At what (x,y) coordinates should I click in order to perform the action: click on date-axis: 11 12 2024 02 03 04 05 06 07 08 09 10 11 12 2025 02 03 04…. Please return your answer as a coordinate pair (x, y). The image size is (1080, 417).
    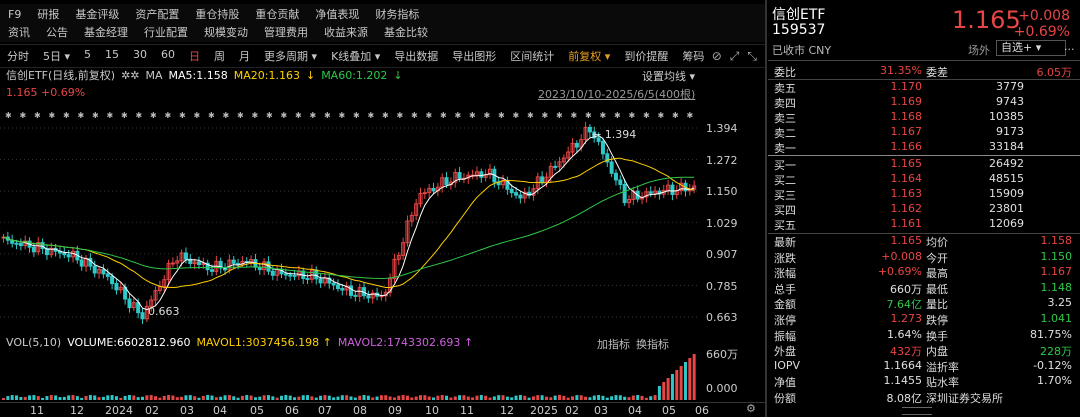
    Looking at the image, I should click on (382, 409).